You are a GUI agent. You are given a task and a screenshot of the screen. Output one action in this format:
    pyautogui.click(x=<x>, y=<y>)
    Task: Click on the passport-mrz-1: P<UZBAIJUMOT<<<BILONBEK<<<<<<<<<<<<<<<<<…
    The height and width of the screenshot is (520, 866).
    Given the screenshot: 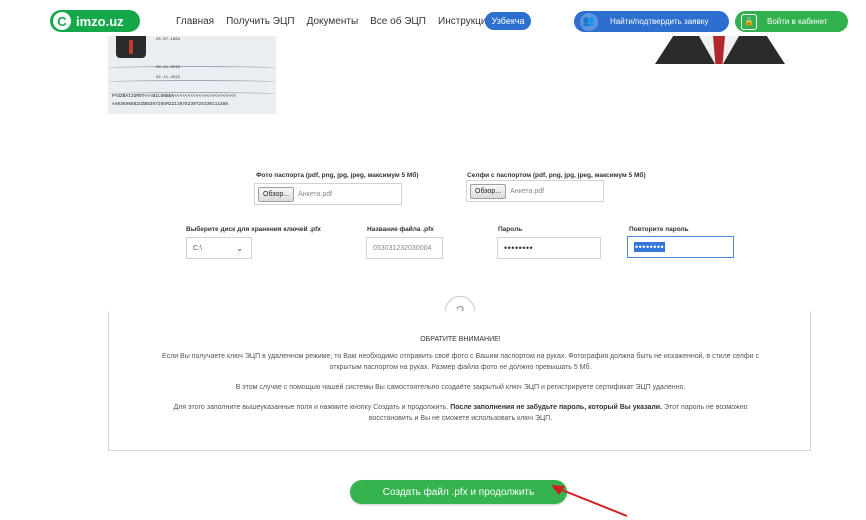 What is the action you would take?
    pyautogui.click(x=174, y=96)
    